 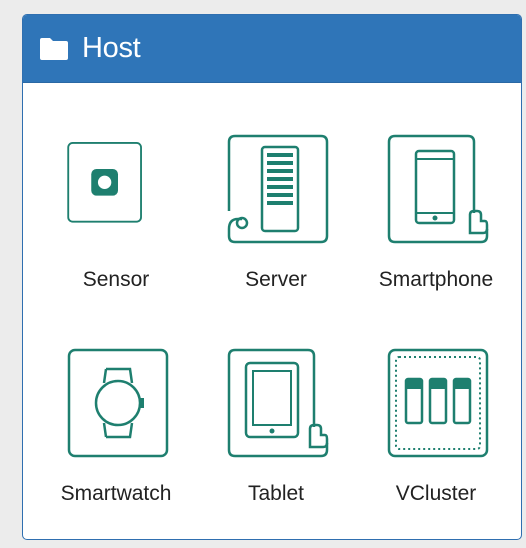 What do you see at coordinates (116, 279) in the screenshot?
I see `tile-label-sensor: Sensor` at bounding box center [116, 279].